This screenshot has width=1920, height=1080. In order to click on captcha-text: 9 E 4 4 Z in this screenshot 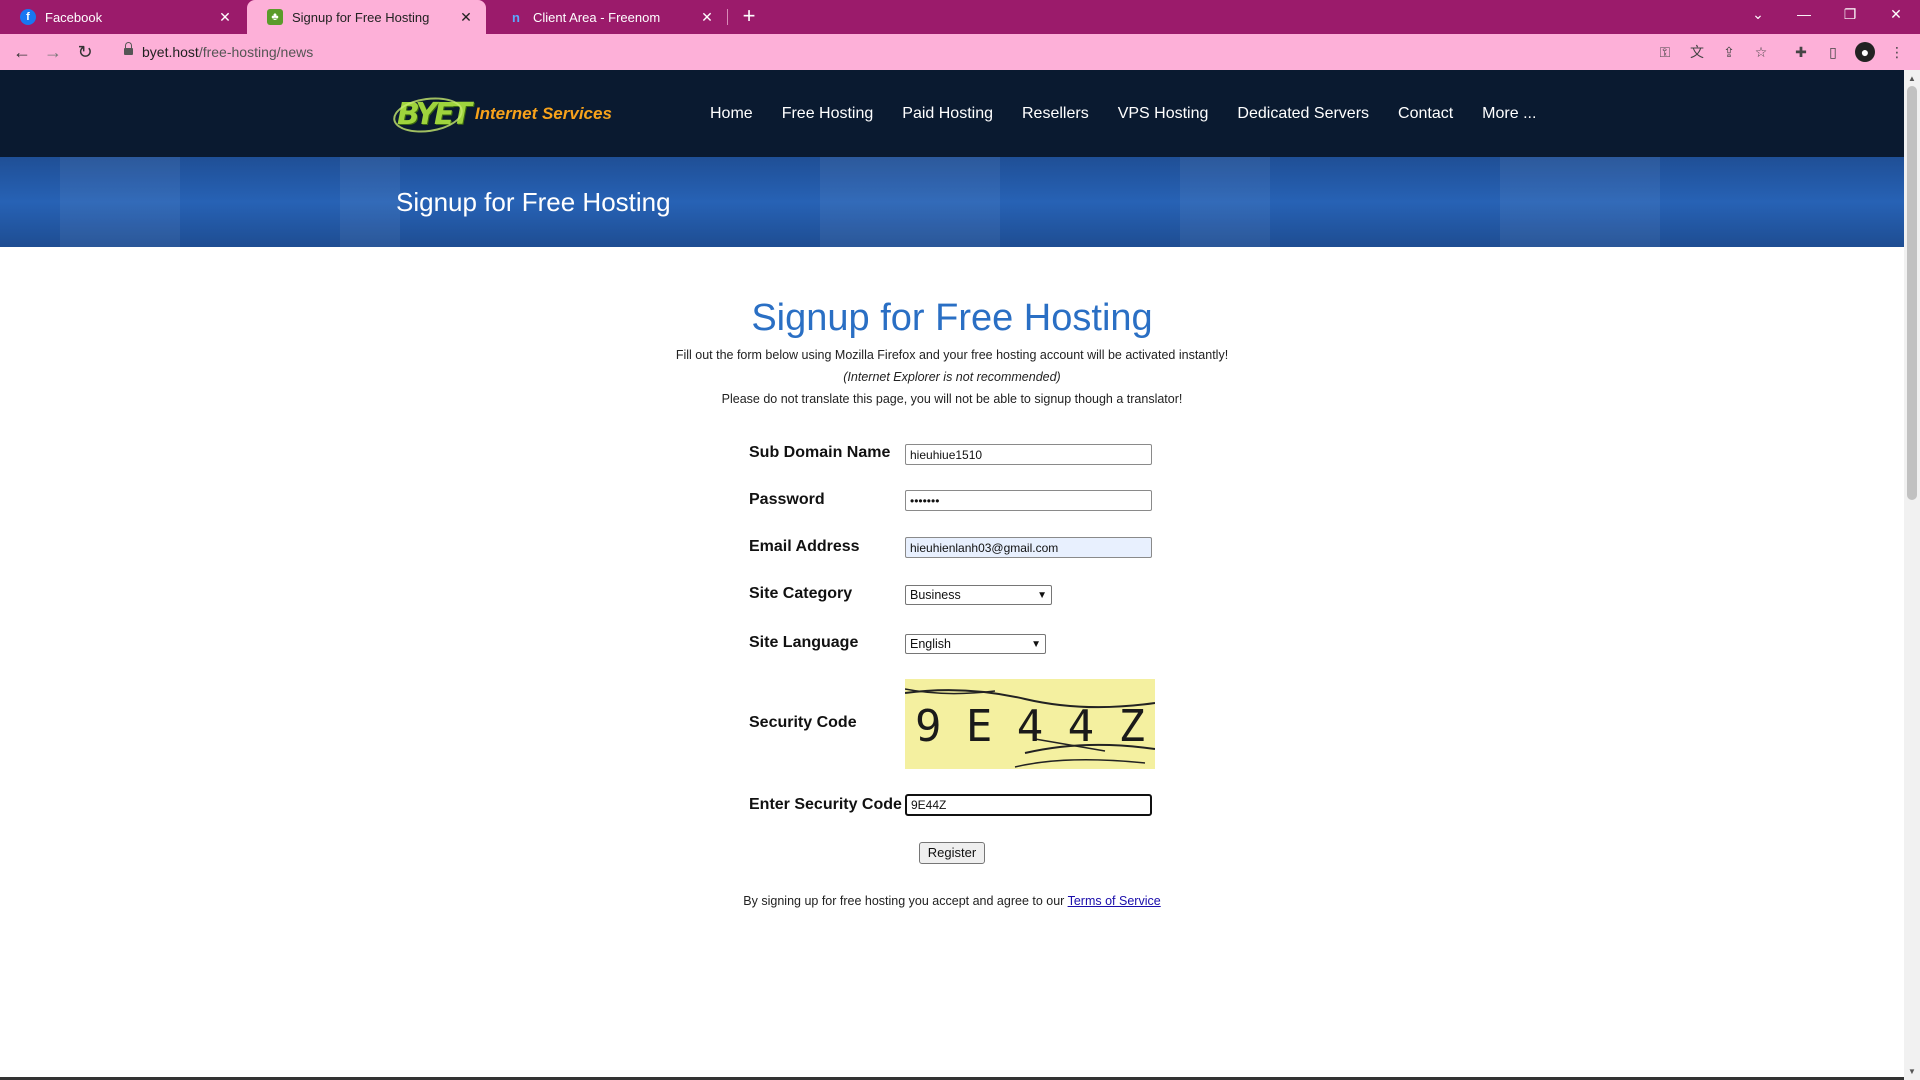, I will do `click(1030, 726)`.